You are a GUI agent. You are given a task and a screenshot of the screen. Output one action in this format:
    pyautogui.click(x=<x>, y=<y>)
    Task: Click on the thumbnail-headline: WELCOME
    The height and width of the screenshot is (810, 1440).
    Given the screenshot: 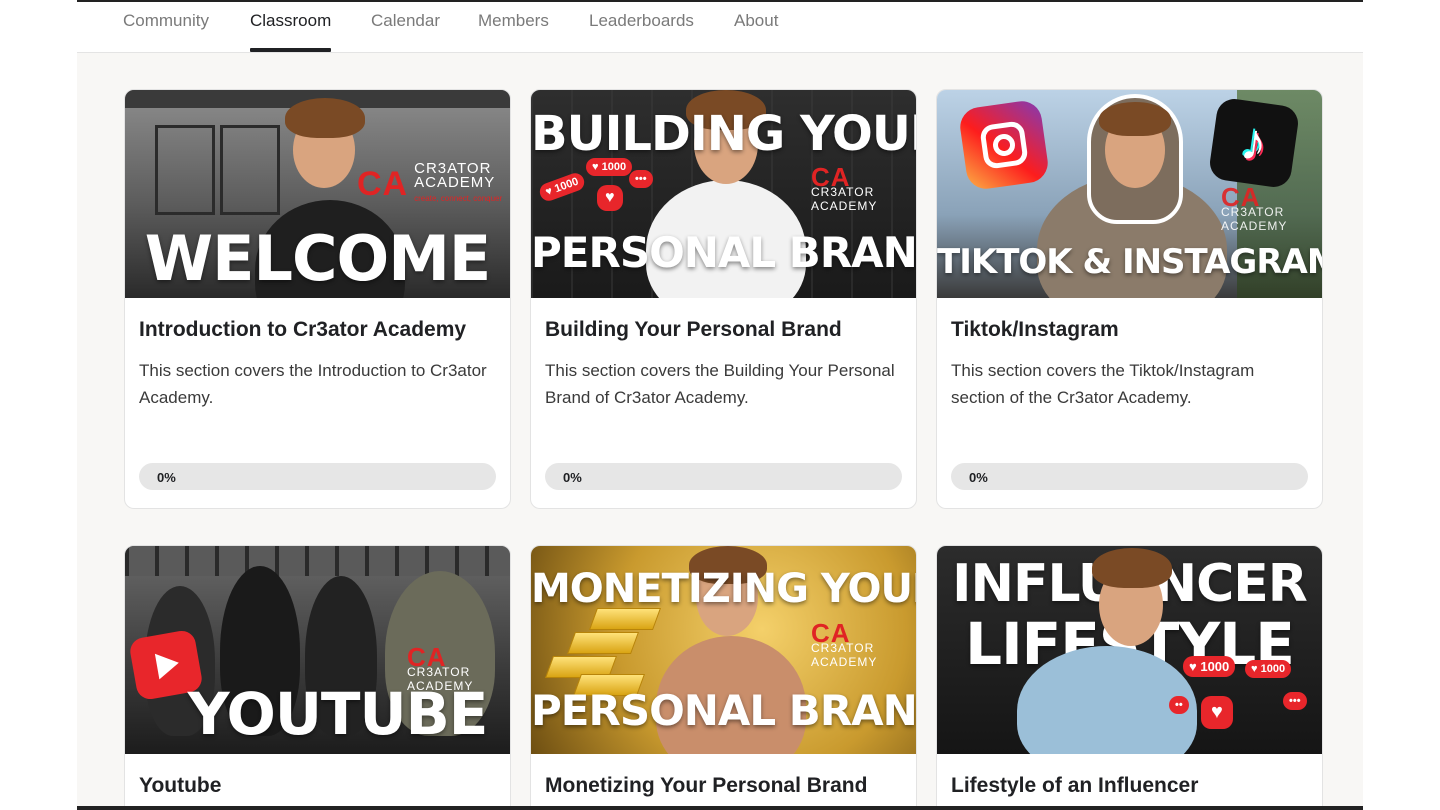 What is the action you would take?
    pyautogui.click(x=318, y=258)
    